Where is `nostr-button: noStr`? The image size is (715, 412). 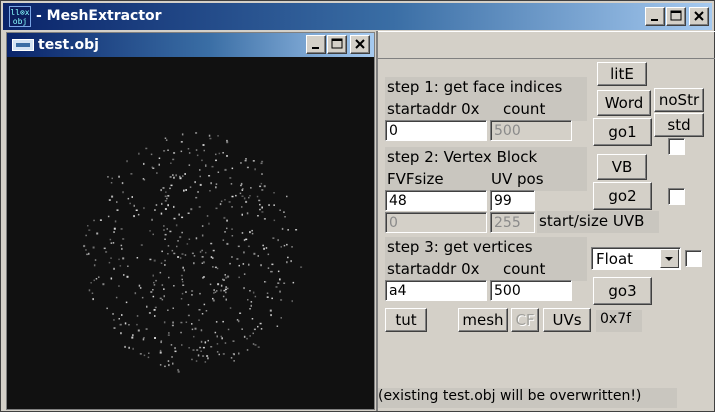 nostr-button: noStr is located at coordinates (679, 100).